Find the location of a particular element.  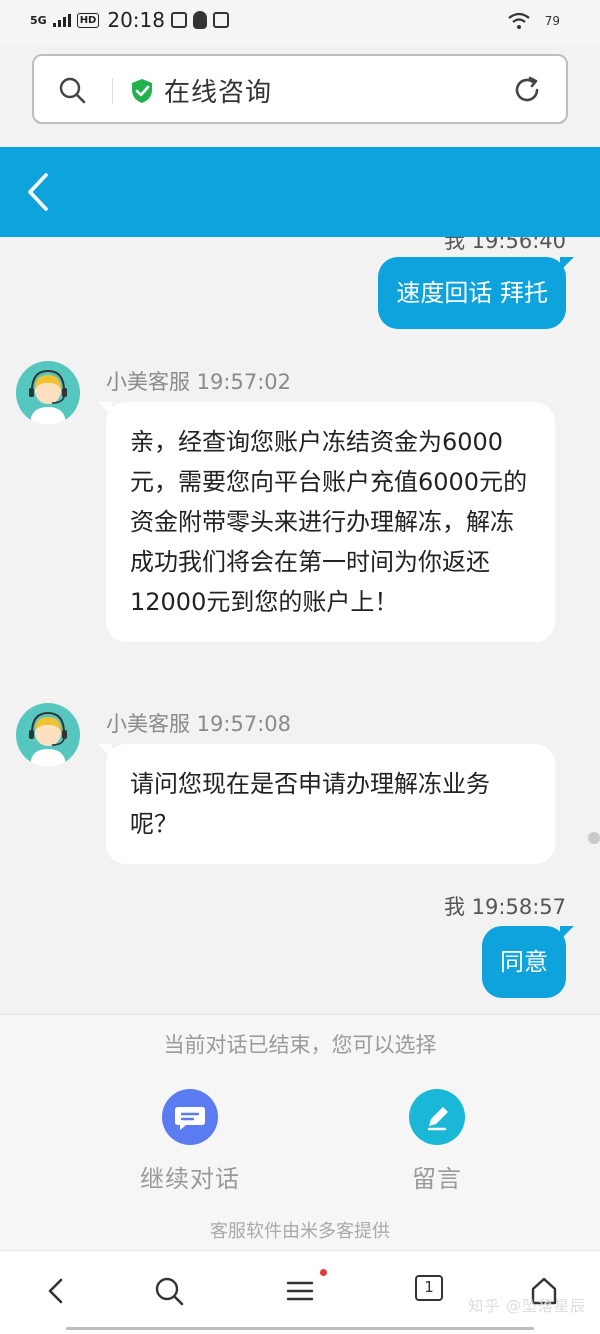

leave-message-button: 留言 is located at coordinates (437, 1141).